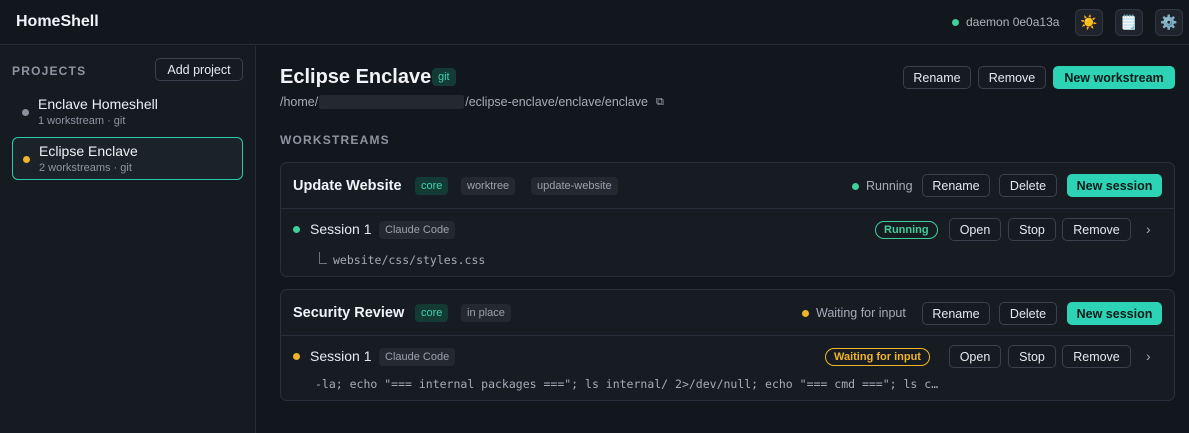 This screenshot has width=1189, height=433. What do you see at coordinates (349, 313) in the screenshot?
I see `workstream-title: Security Review` at bounding box center [349, 313].